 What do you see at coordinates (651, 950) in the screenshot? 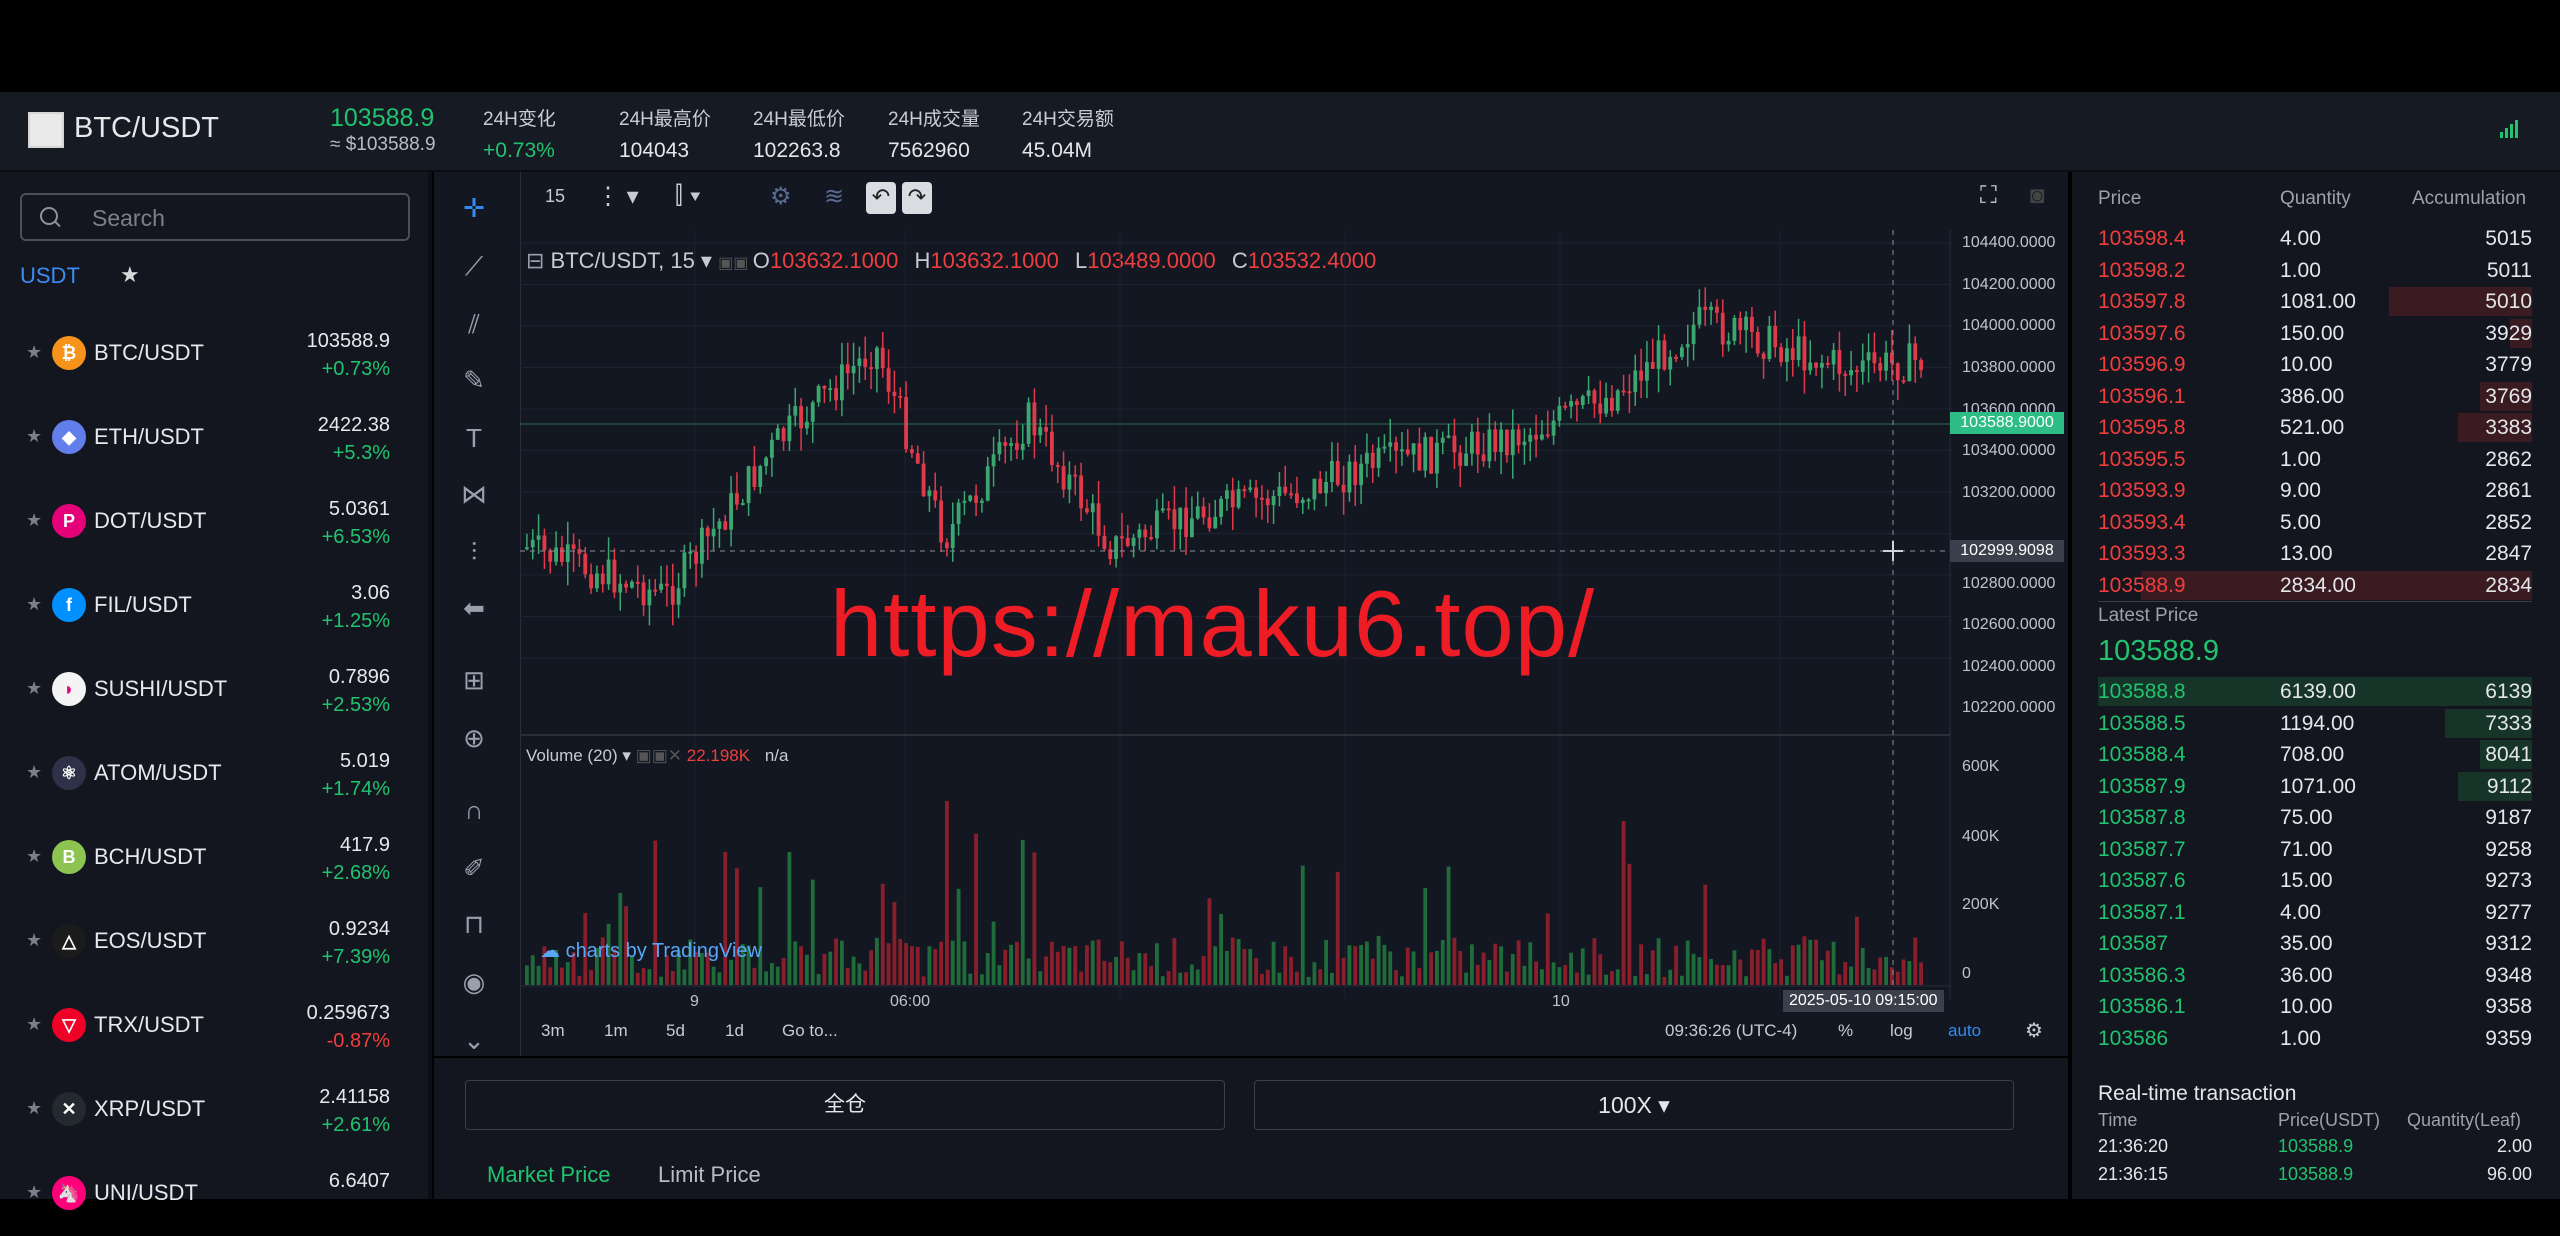
I see `tradingview-brand: ☁ charts by TradingView` at bounding box center [651, 950].